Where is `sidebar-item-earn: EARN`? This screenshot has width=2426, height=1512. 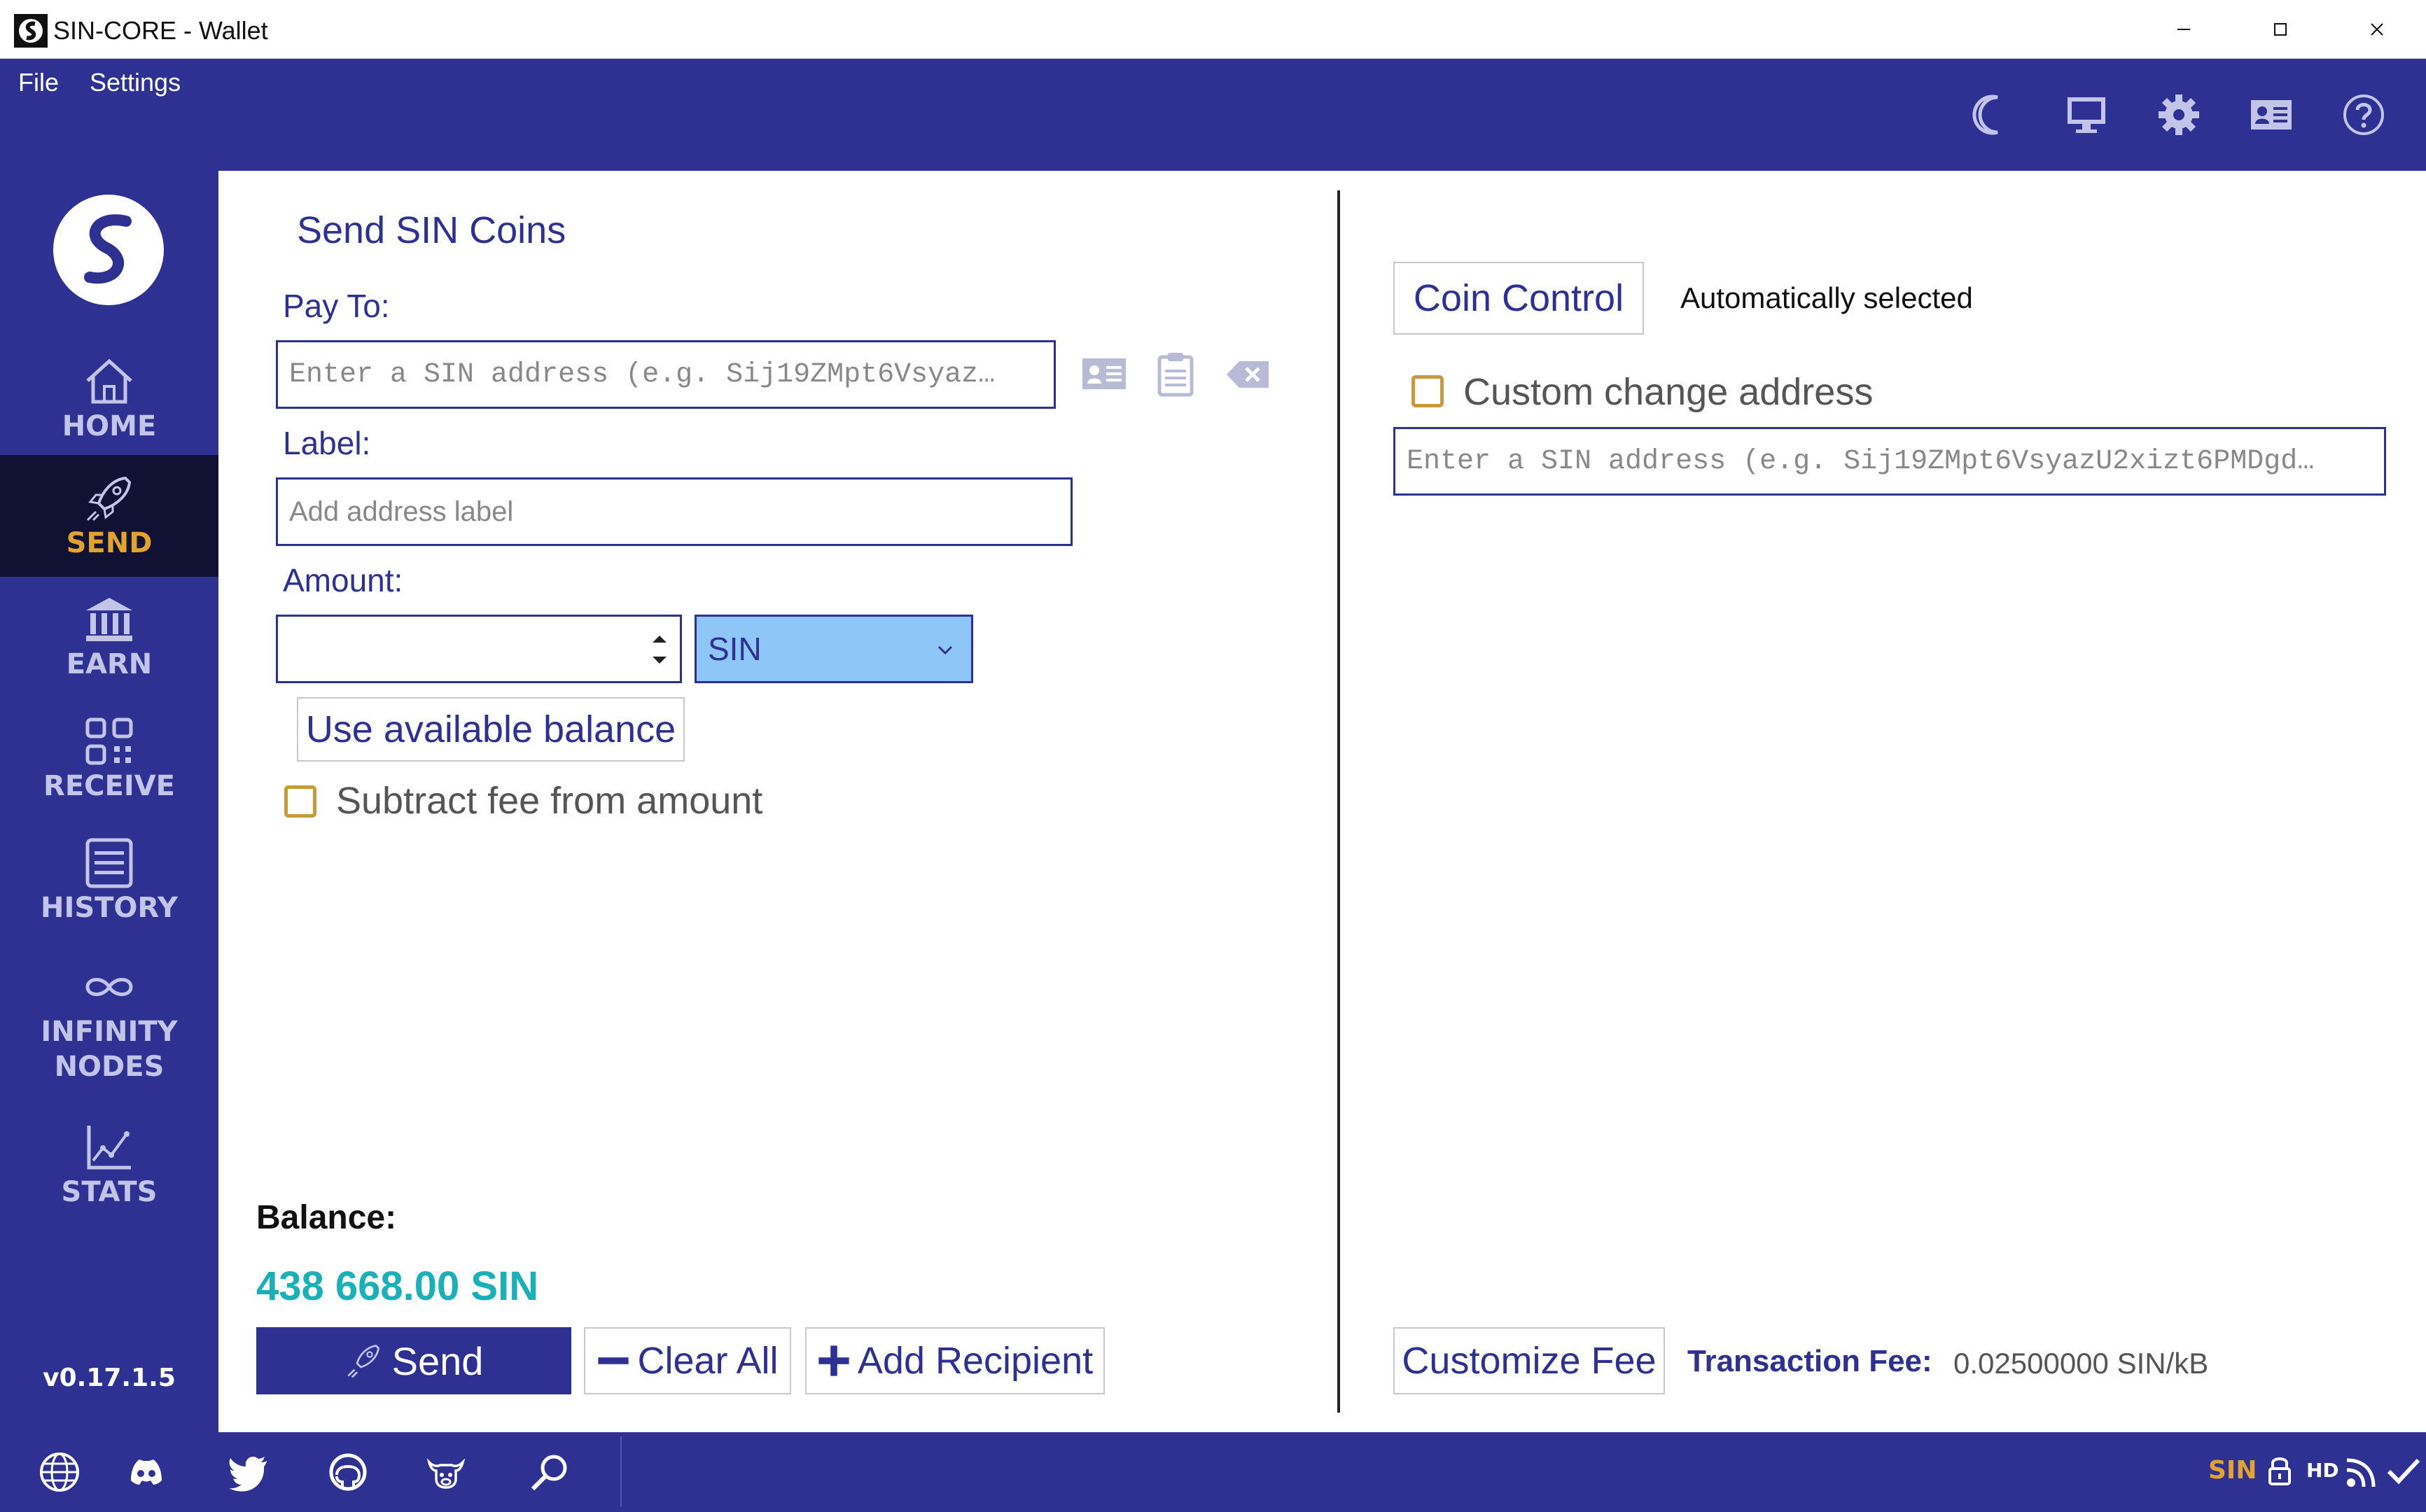 sidebar-item-earn: EARN is located at coordinates (109, 637).